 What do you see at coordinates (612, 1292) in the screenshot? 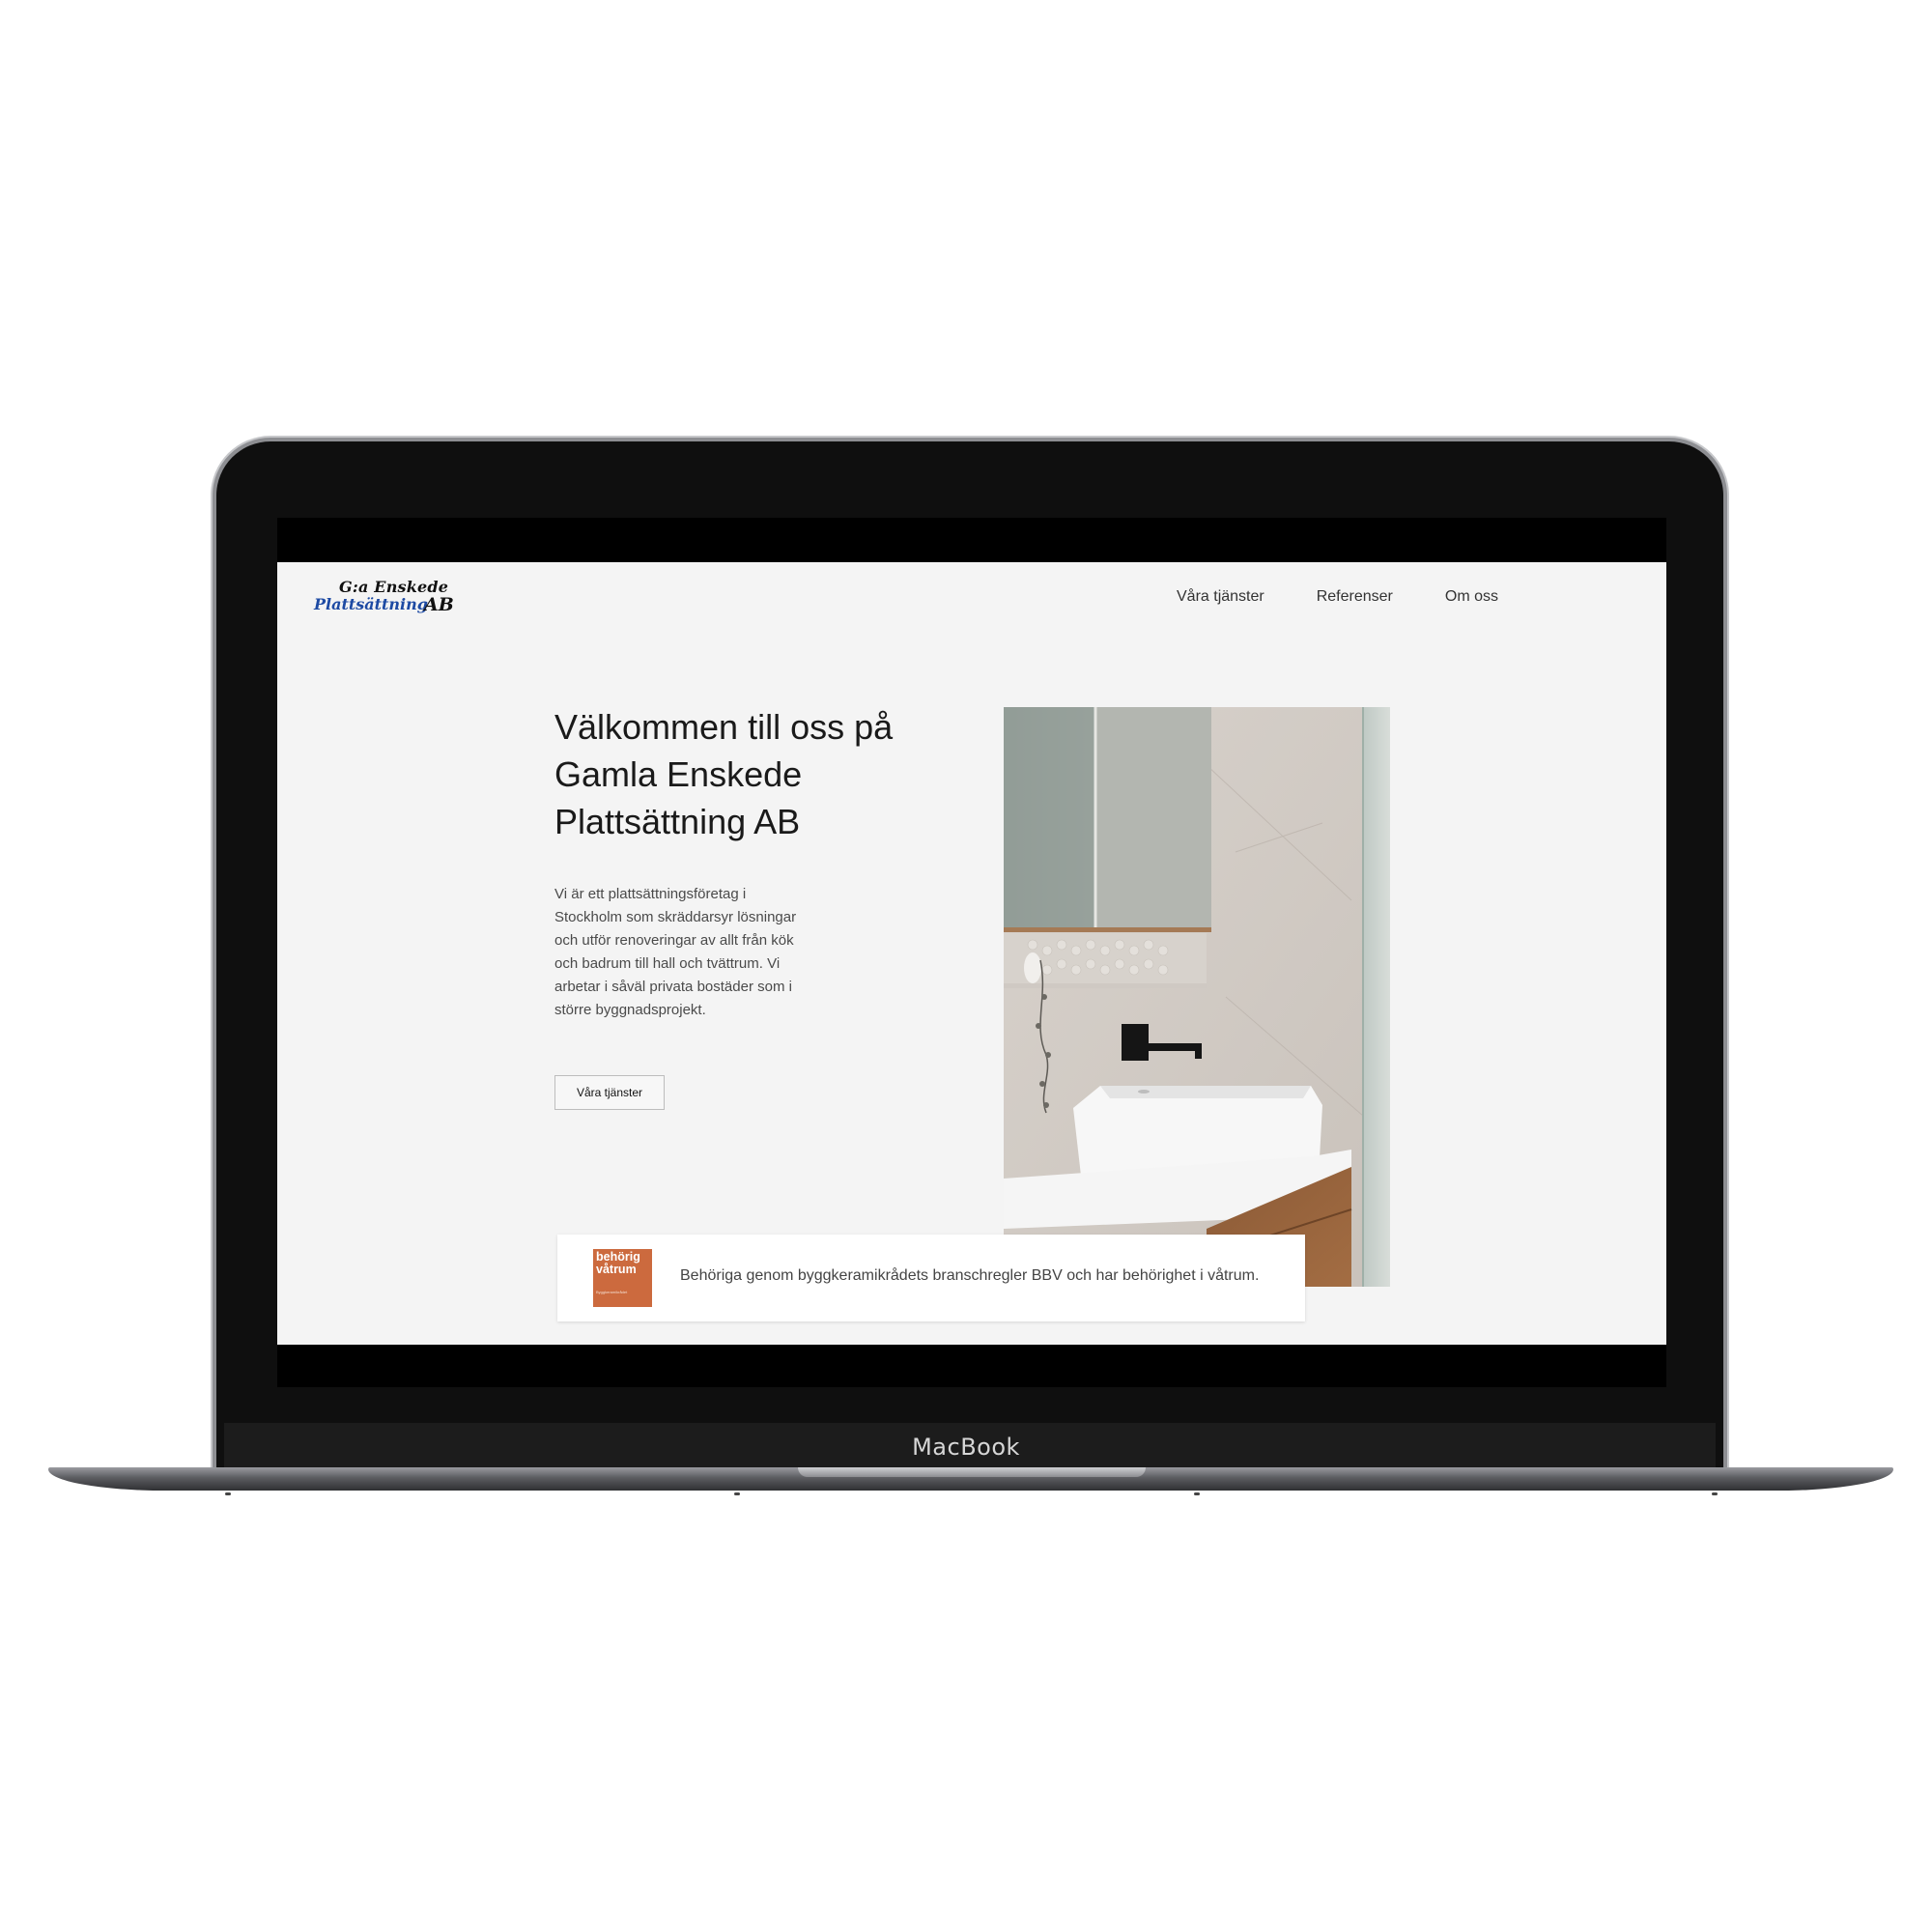
I see `badge-fine-print: Byggkeramikrådet` at bounding box center [612, 1292].